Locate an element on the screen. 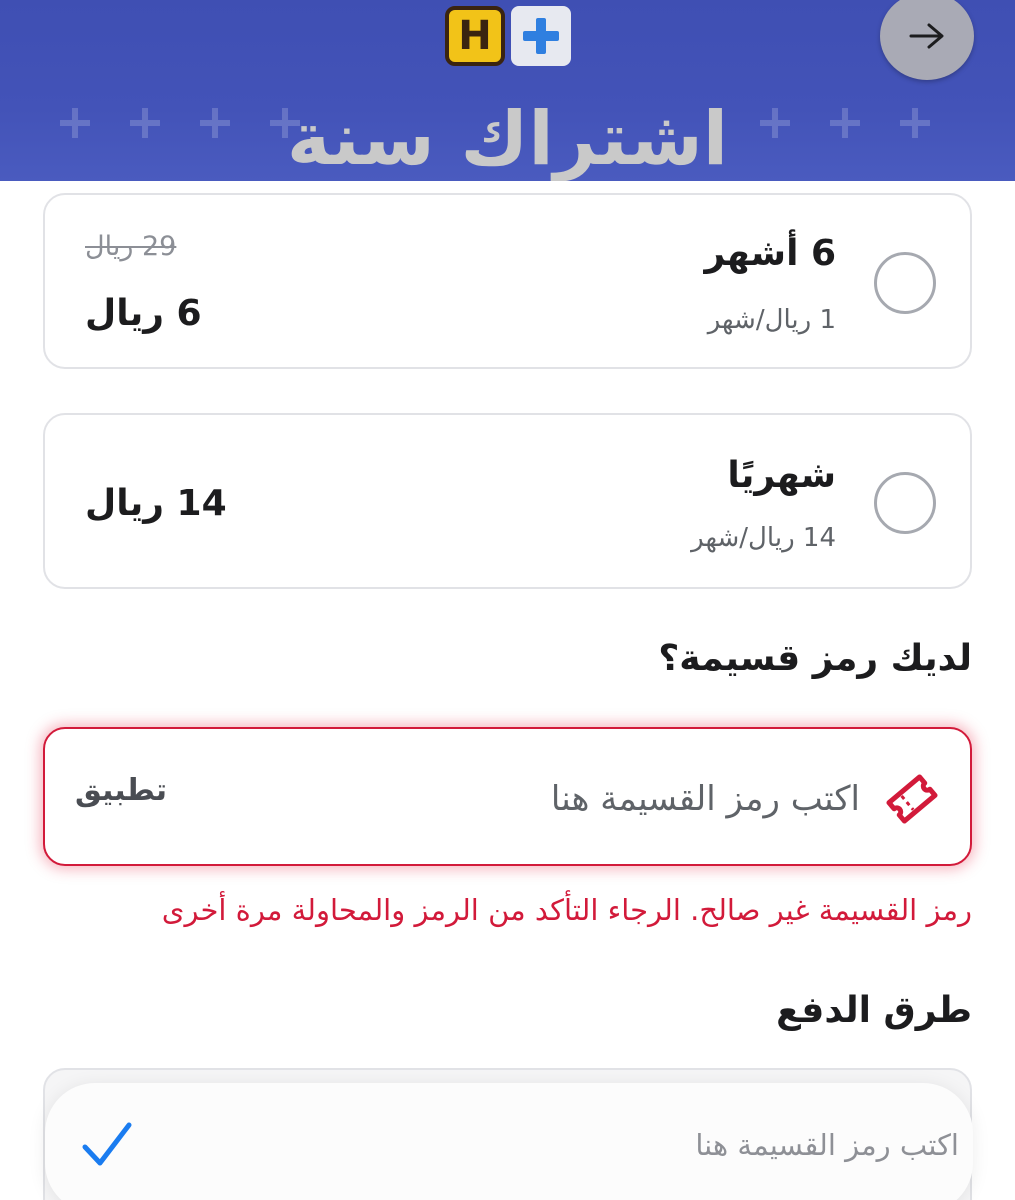  plan-name: 6 أشهر is located at coordinates (770, 253).